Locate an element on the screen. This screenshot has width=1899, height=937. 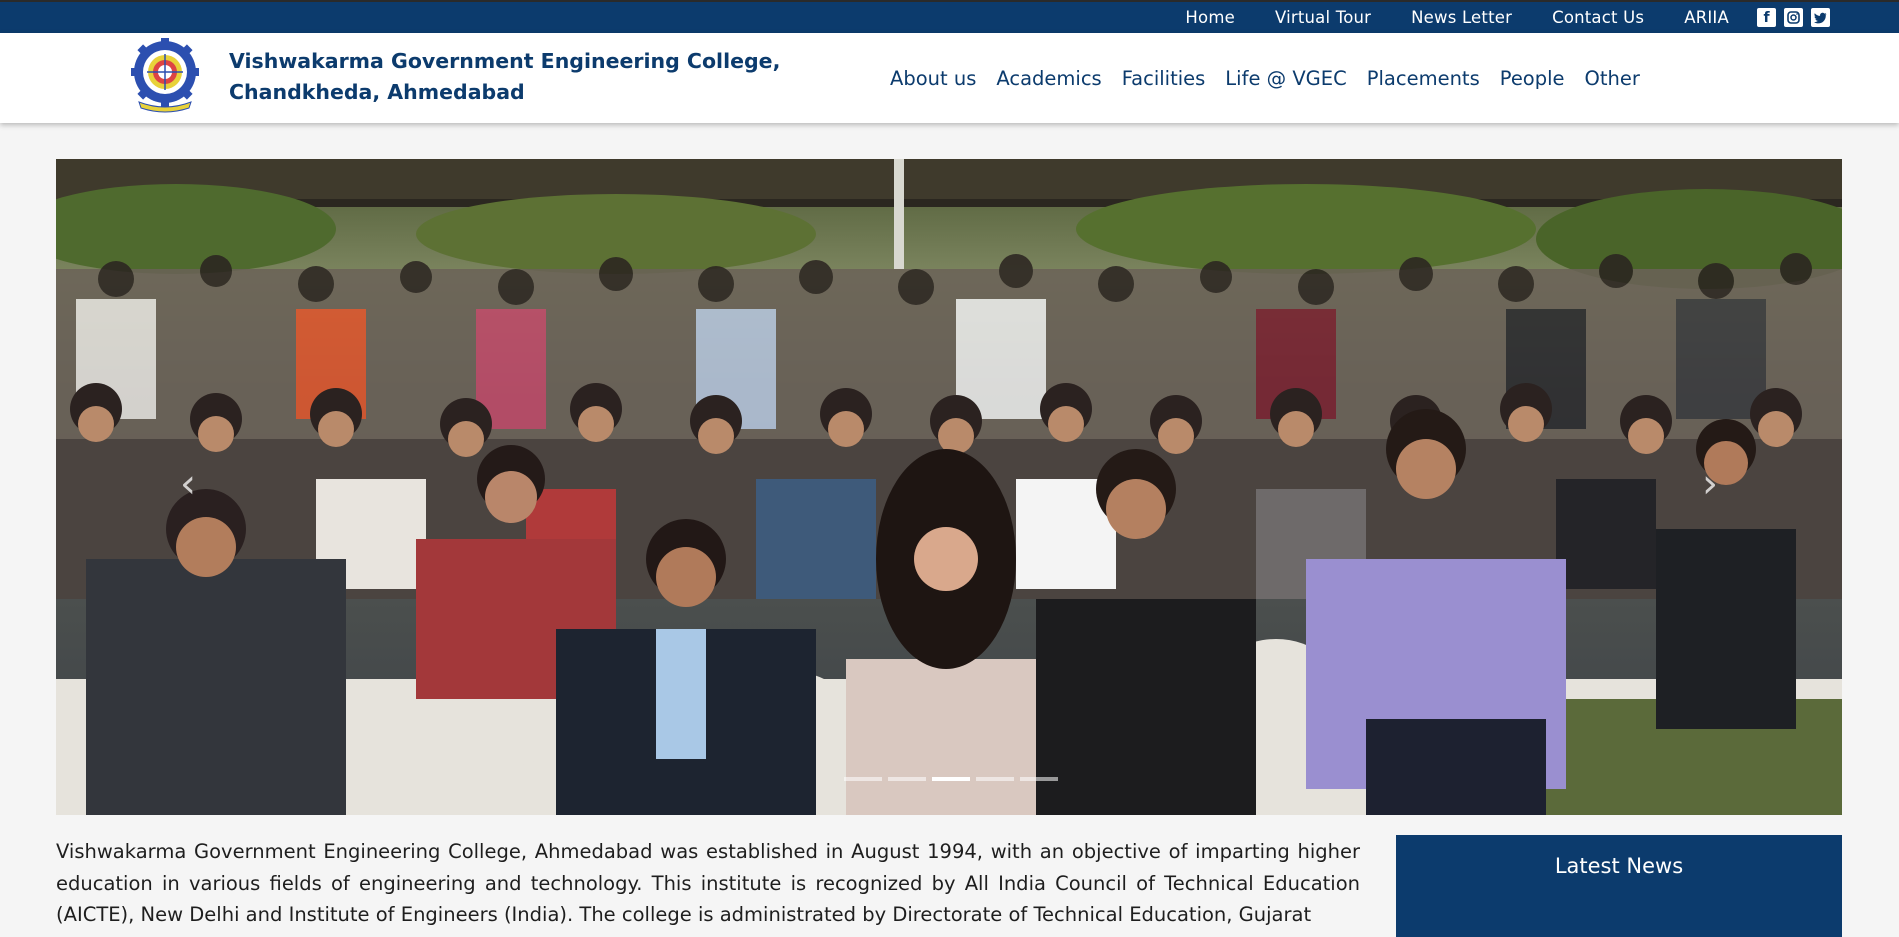
top-link-ariia: ARIIA is located at coordinates (1706, 17).